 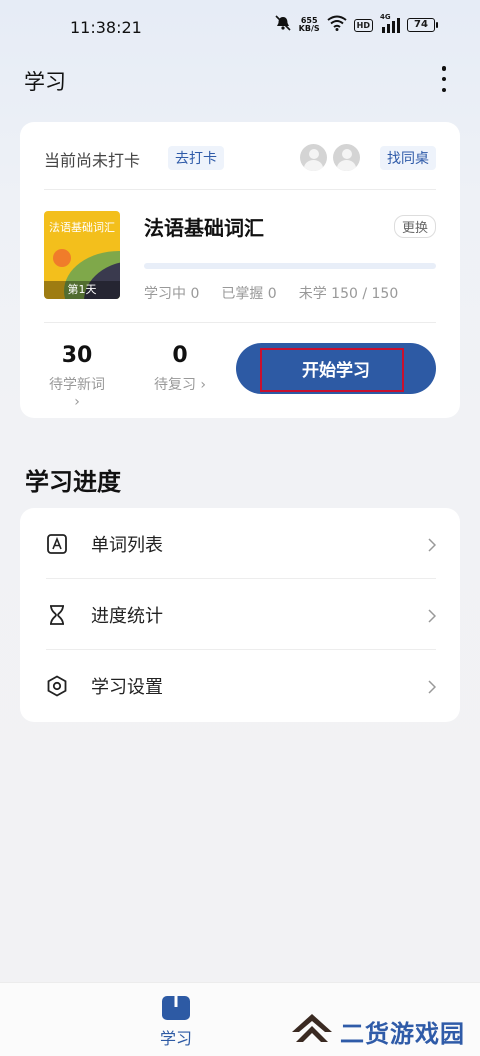 What do you see at coordinates (57, 615) in the screenshot?
I see `hourglass-icon` at bounding box center [57, 615].